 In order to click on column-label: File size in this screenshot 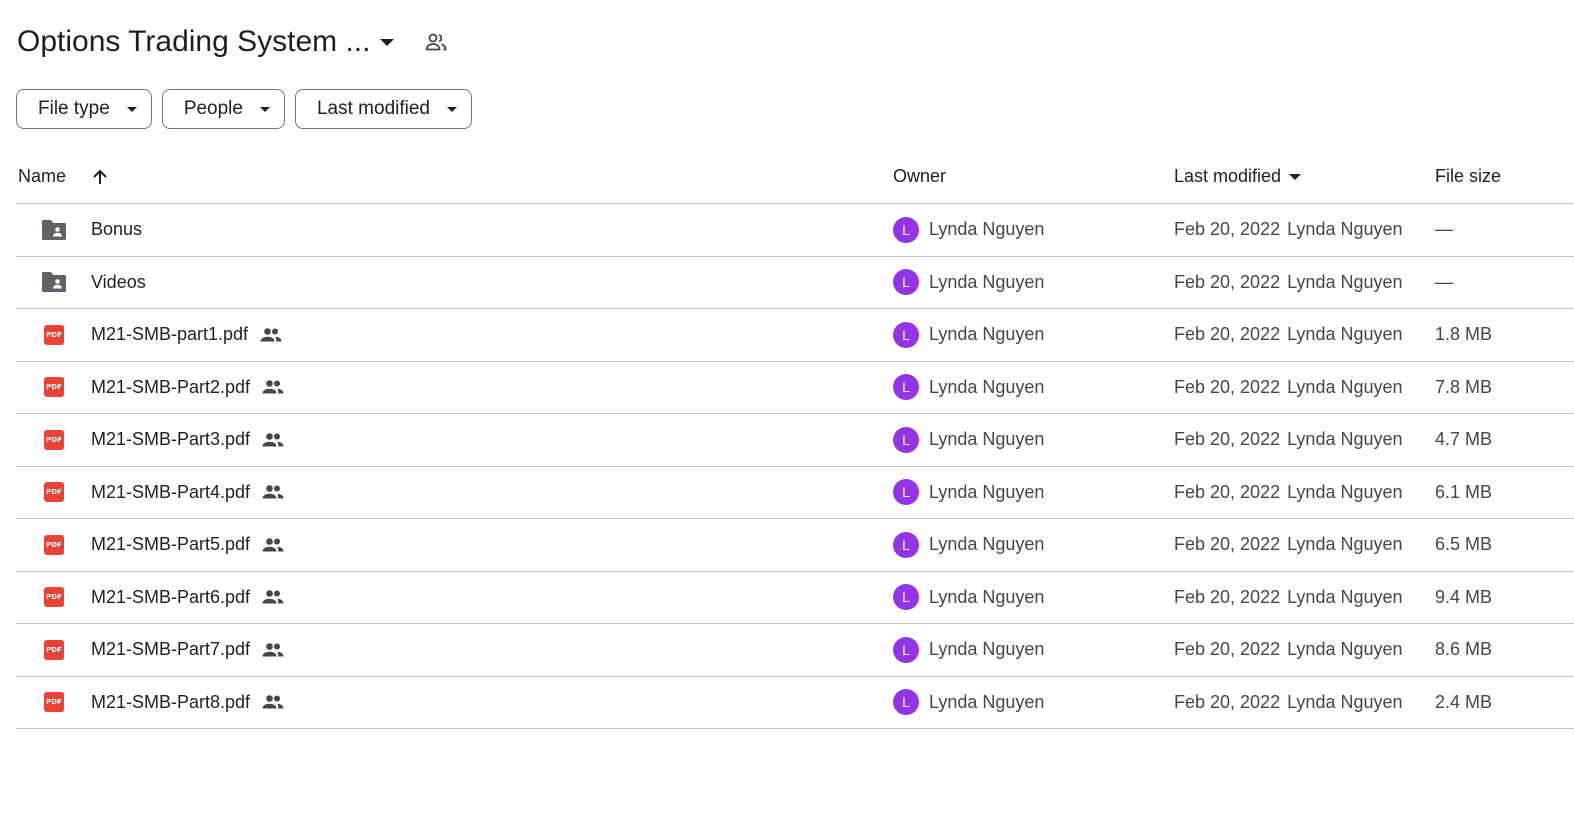, I will do `click(1468, 176)`.